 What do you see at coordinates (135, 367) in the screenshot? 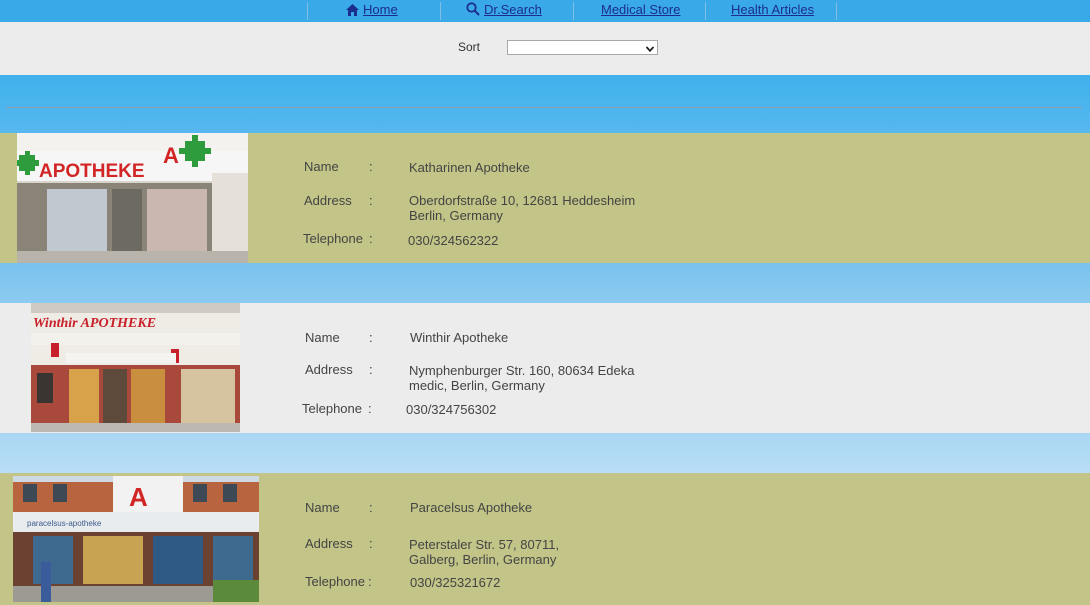
I see `pharmacy-photo: Winthir APOTHEKE` at bounding box center [135, 367].